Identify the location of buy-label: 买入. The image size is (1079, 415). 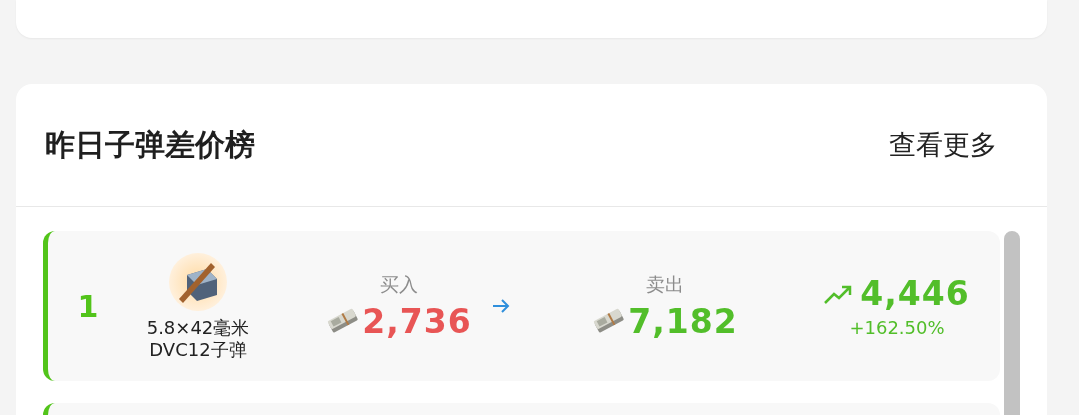
(399, 284).